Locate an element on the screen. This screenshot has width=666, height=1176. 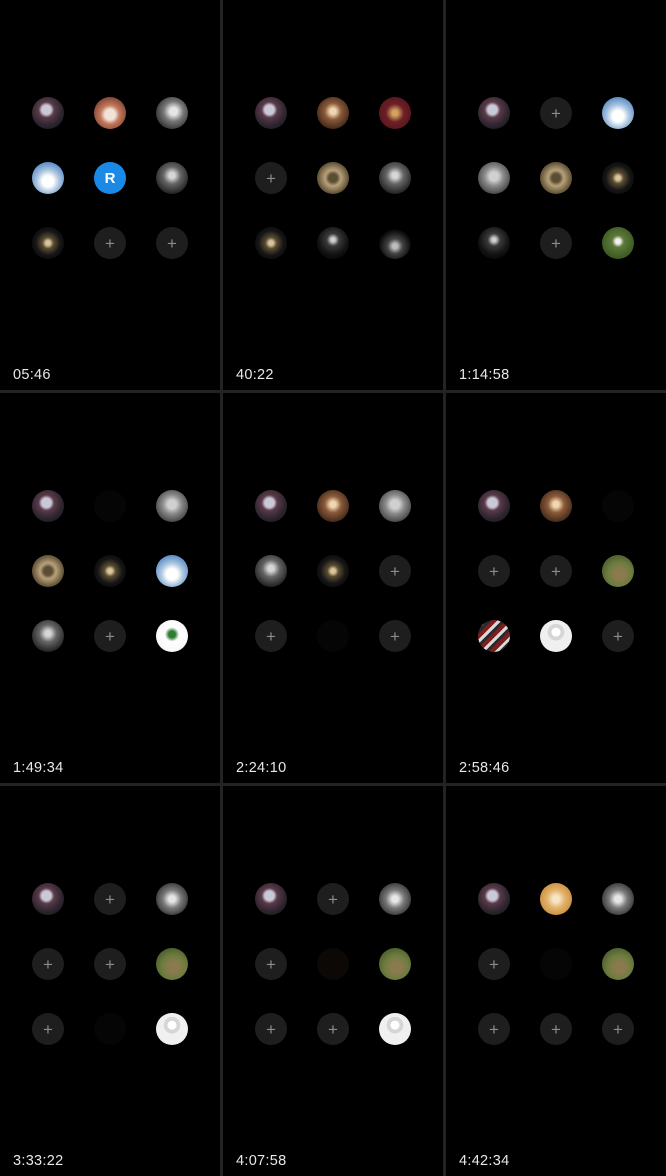
avatar-saudi-white is located at coordinates (172, 636).